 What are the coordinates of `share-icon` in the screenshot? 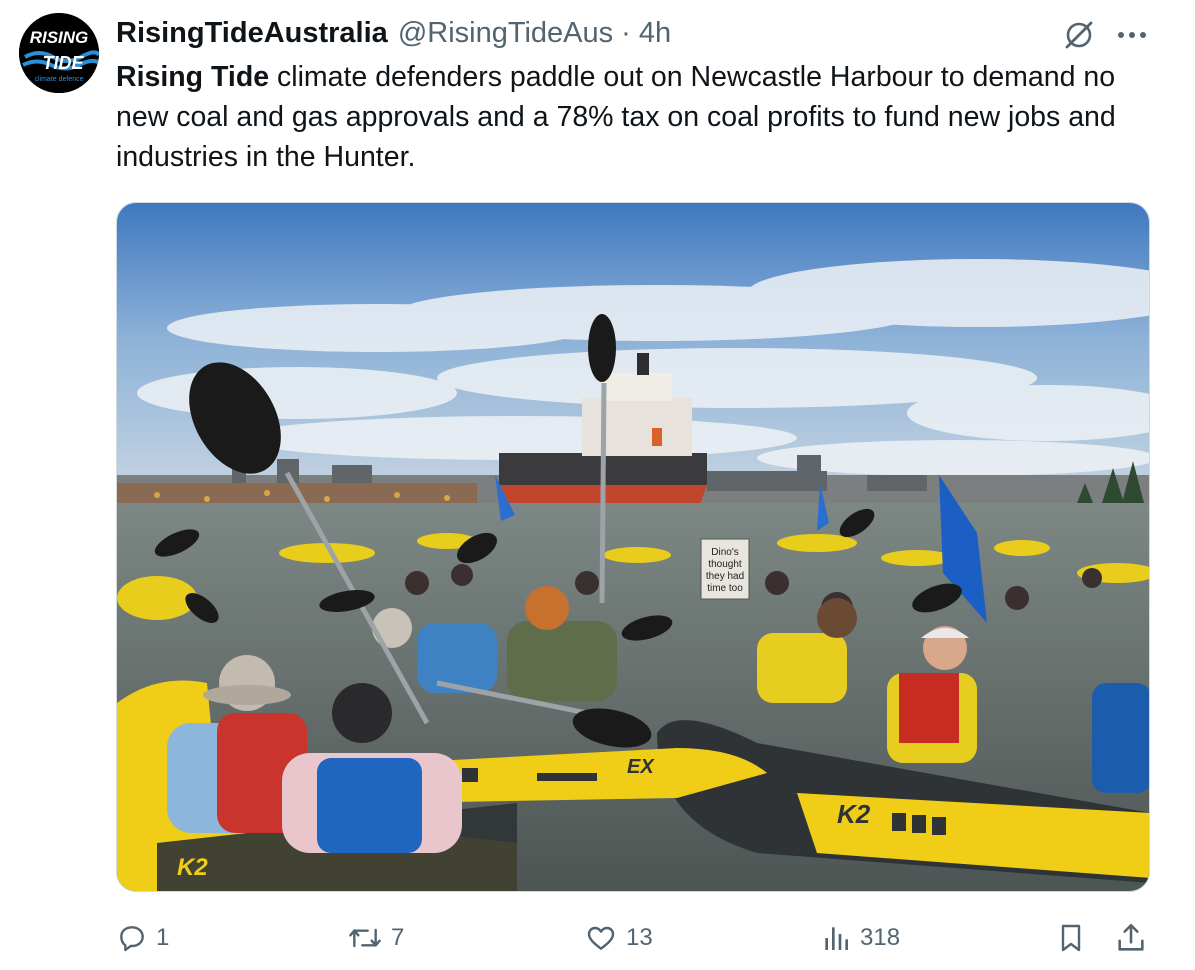 It's located at (1131, 937).